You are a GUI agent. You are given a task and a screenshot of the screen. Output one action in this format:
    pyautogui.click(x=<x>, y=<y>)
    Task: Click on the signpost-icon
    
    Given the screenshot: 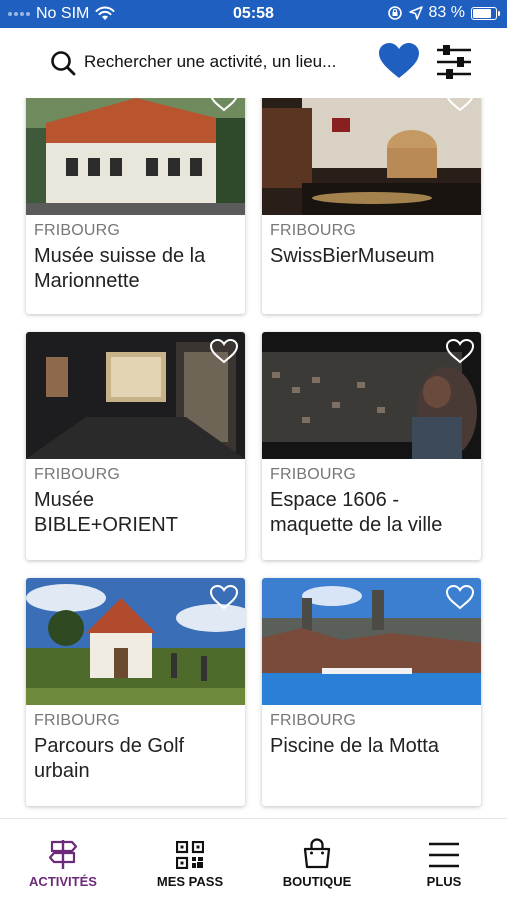 What is the action you would take?
    pyautogui.click(x=63, y=854)
    